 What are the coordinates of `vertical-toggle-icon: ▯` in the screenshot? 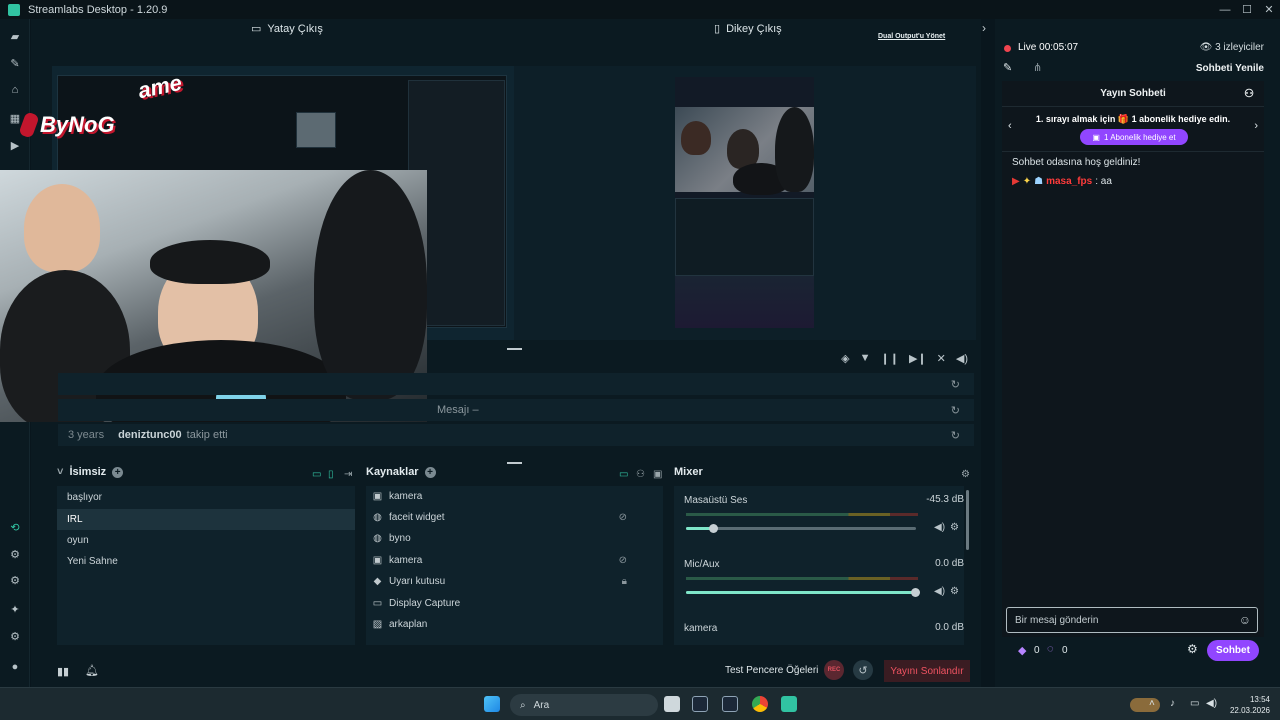 It's located at (331, 474).